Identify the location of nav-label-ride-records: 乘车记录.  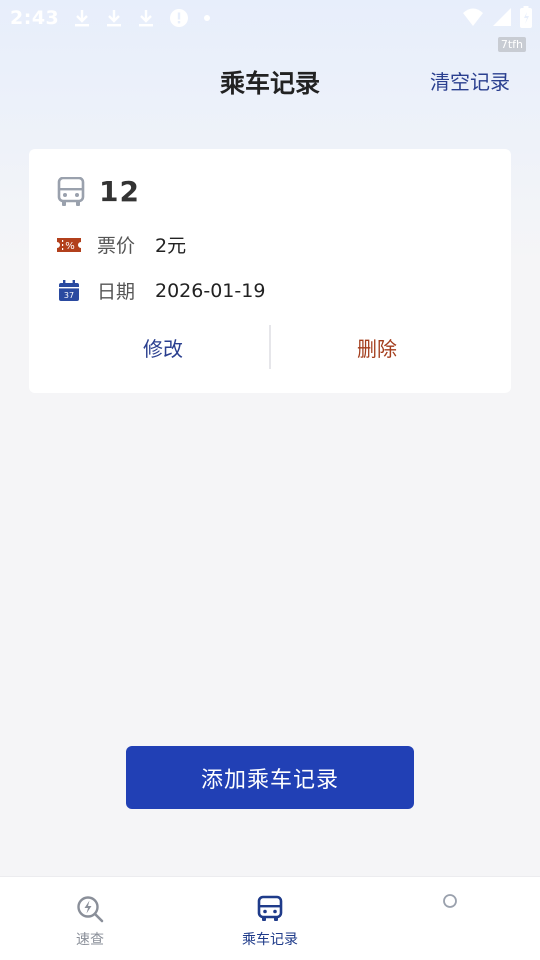
(270, 940).